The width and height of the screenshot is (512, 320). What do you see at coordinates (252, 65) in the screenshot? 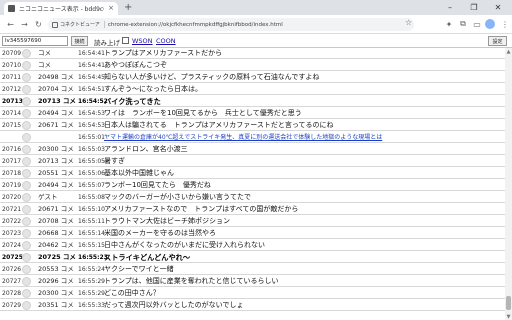
I see `comment-row: 20710 コメ 16:54:41 あやつぽぽんこつぞ` at bounding box center [252, 65].